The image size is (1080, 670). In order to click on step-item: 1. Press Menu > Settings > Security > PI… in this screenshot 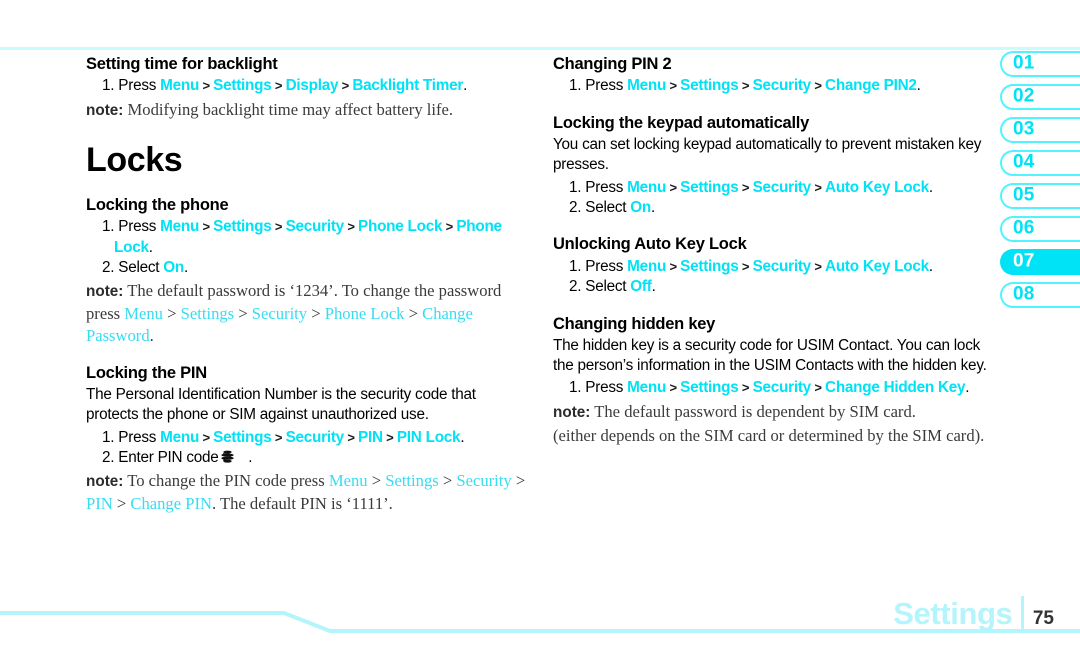, I will do `click(283, 437)`.